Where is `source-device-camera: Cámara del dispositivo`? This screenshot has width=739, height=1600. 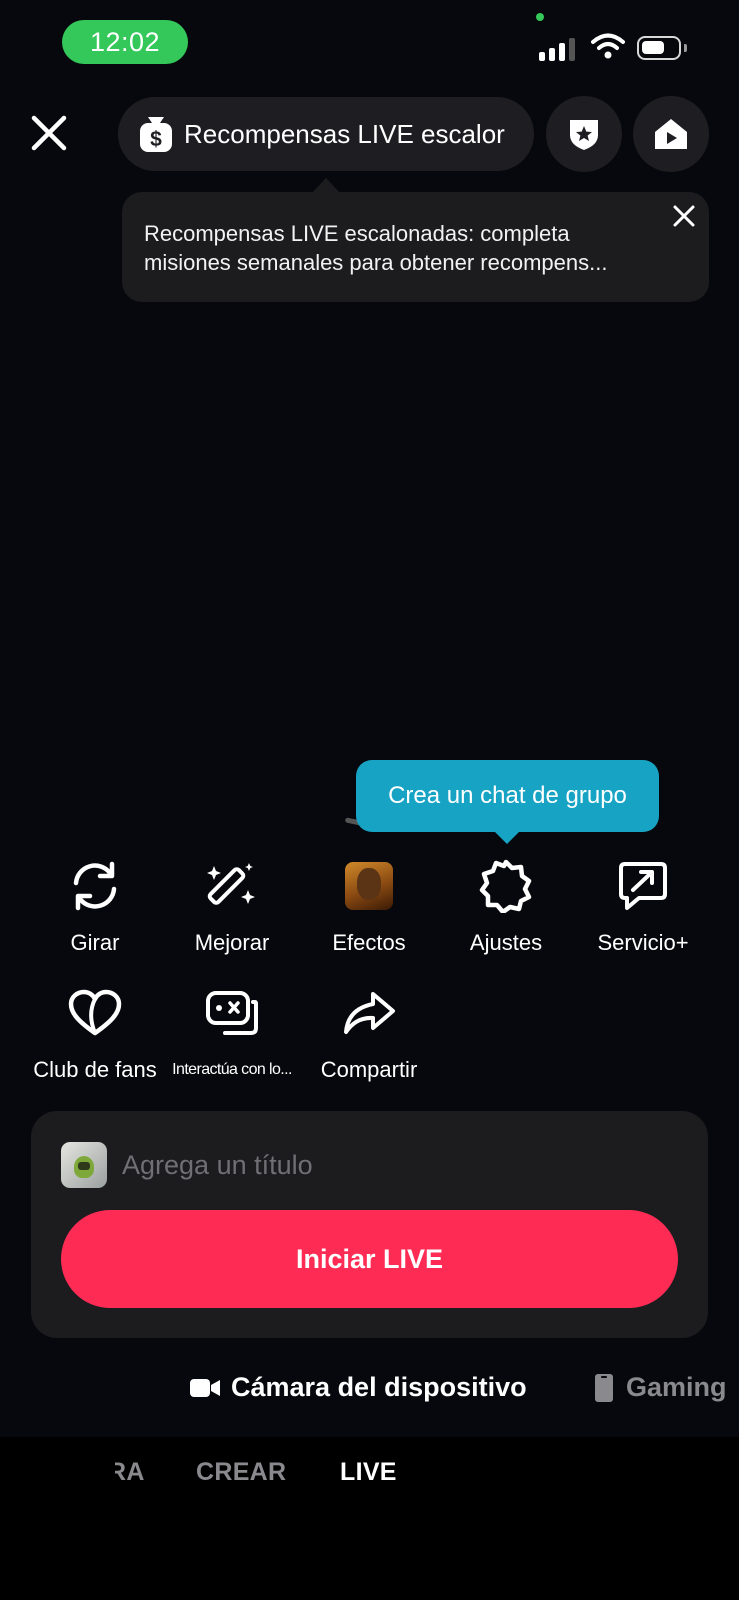
source-device-camera: Cámara del dispositivo is located at coordinates (358, 1387).